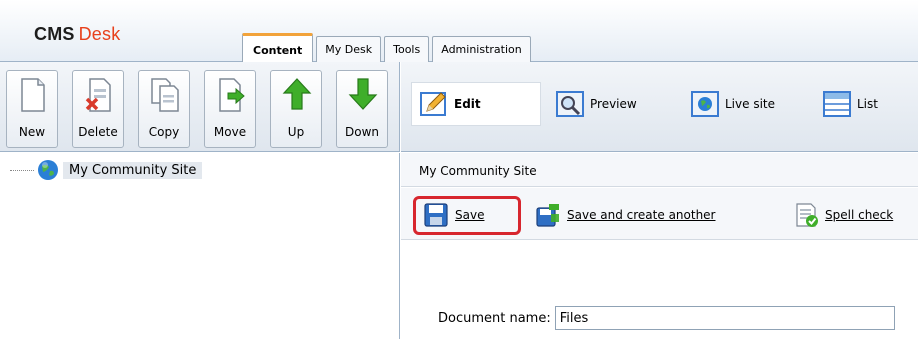 The width and height of the screenshot is (918, 339). I want to click on new-button-label: New, so click(32, 132).